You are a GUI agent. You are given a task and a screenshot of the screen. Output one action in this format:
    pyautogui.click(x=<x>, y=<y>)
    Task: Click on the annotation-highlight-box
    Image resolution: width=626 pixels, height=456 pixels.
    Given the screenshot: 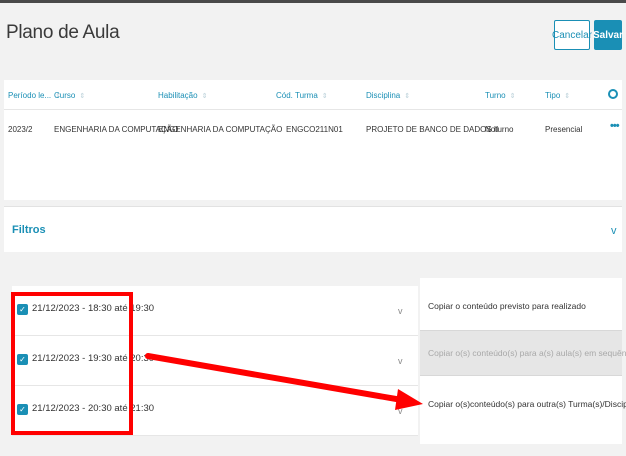 What is the action you would take?
    pyautogui.click(x=72, y=363)
    